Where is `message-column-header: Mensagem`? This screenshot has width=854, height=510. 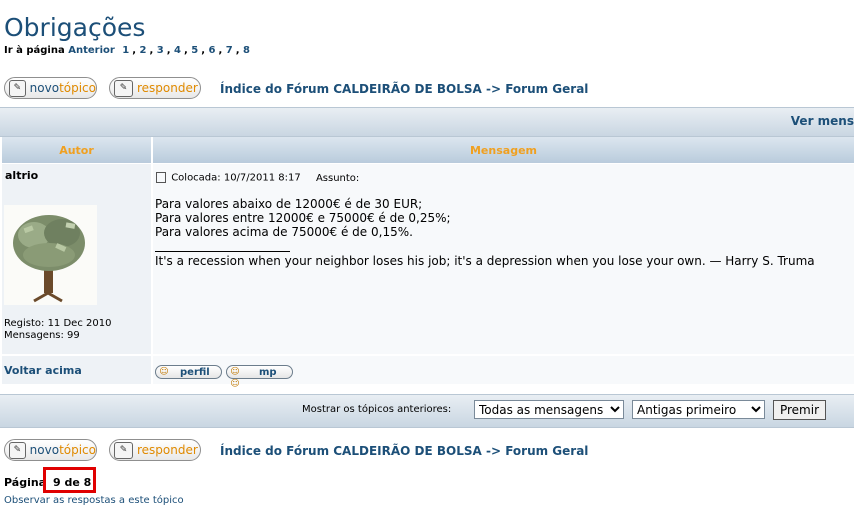 message-column-header: Mensagem is located at coordinates (503, 150).